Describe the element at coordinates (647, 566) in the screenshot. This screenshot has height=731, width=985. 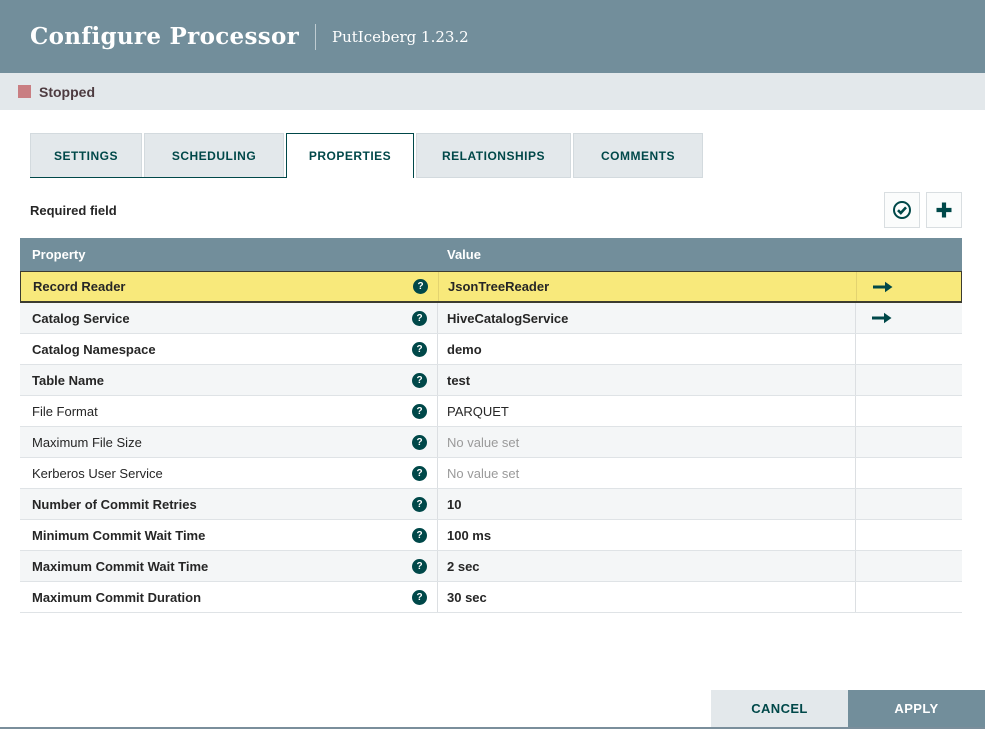
I see `property-value-cell: 2 sec` at that location.